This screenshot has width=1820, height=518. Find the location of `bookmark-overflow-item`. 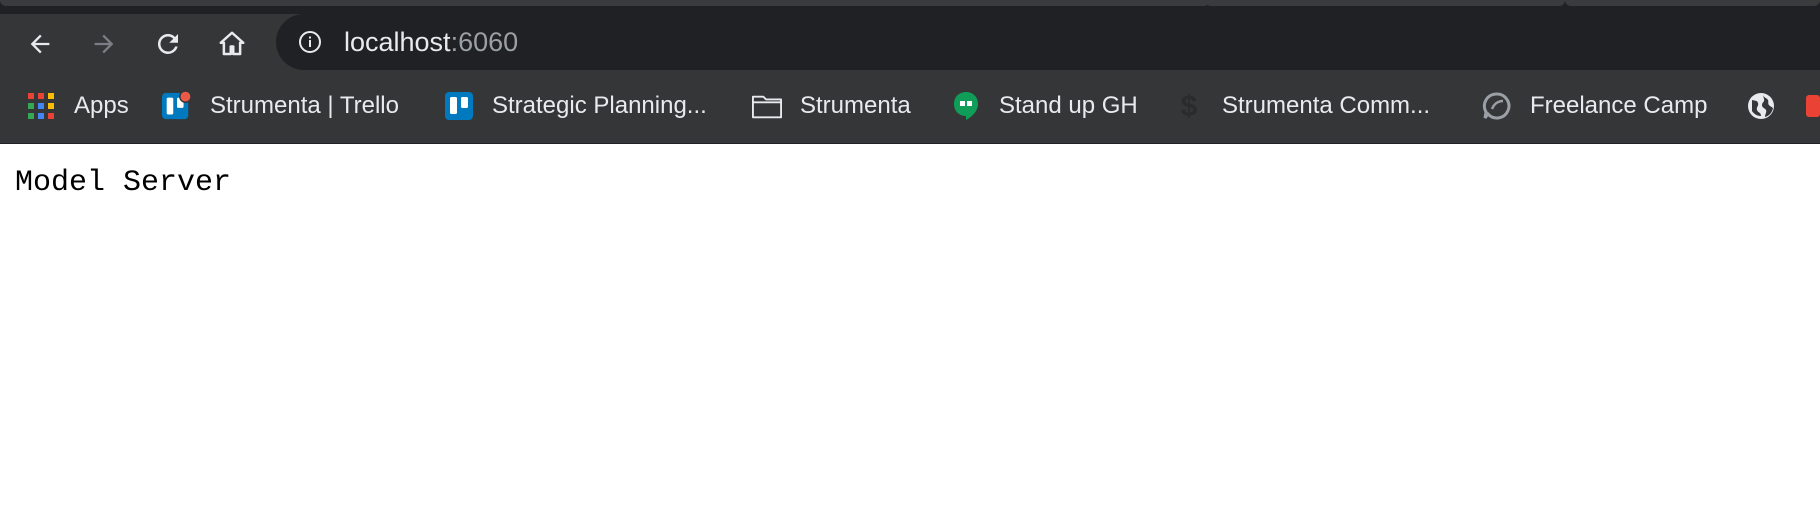

bookmark-overflow-item is located at coordinates (1813, 106).